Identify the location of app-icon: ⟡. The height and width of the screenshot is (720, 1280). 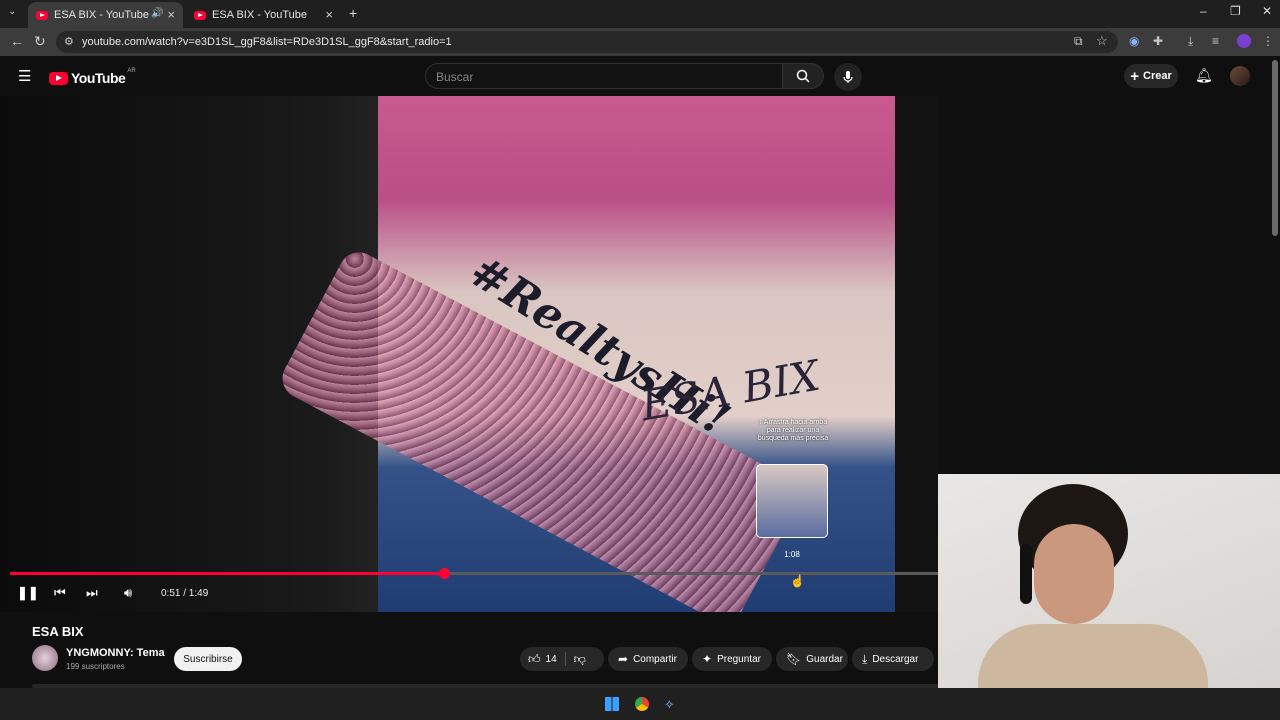
(672, 703).